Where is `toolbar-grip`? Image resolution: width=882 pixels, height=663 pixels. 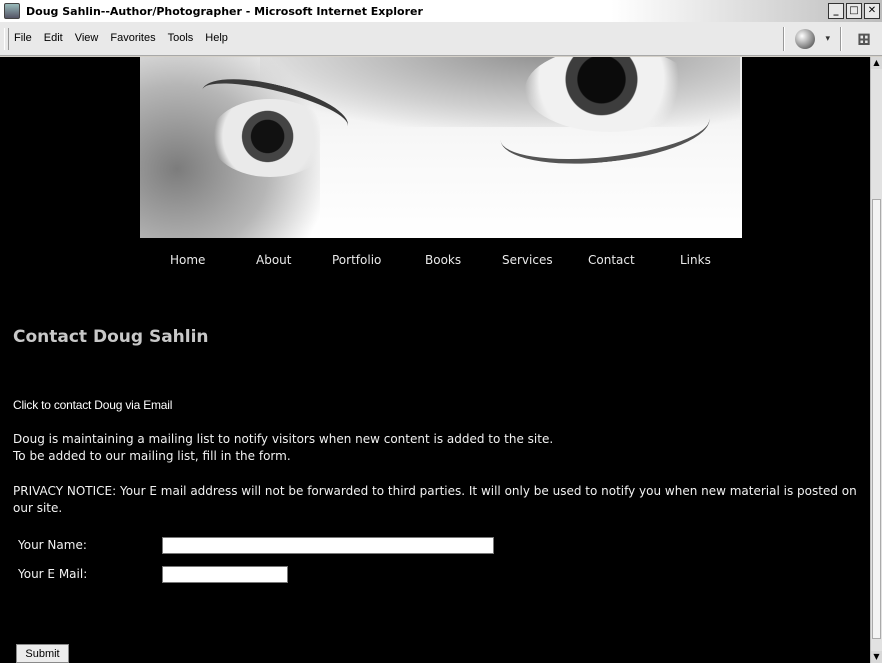 toolbar-grip is located at coordinates (6, 39).